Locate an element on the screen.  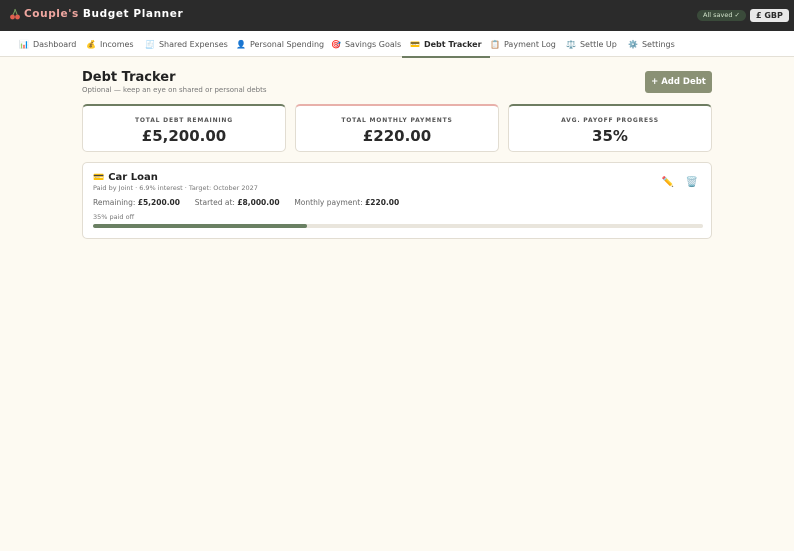
tab-personal-spending: 👤 Personal Spending is located at coordinates (280, 44).